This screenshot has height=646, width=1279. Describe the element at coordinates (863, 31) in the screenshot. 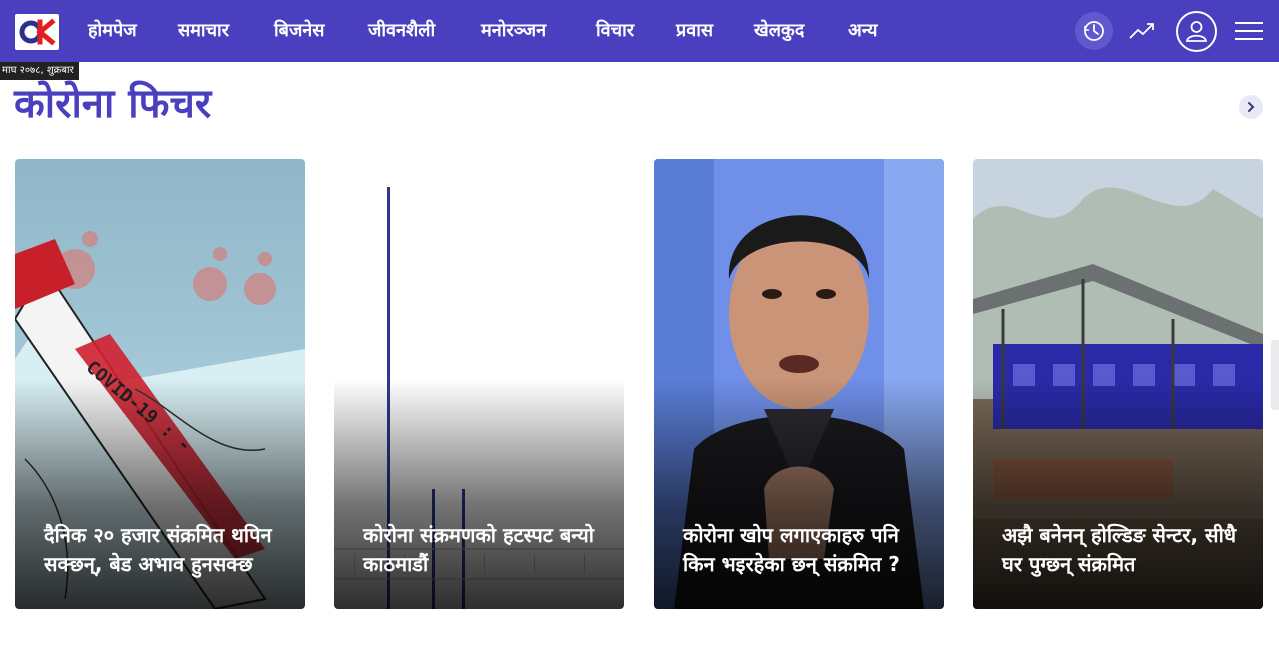

I see `nav-item-other: अन्य` at that location.